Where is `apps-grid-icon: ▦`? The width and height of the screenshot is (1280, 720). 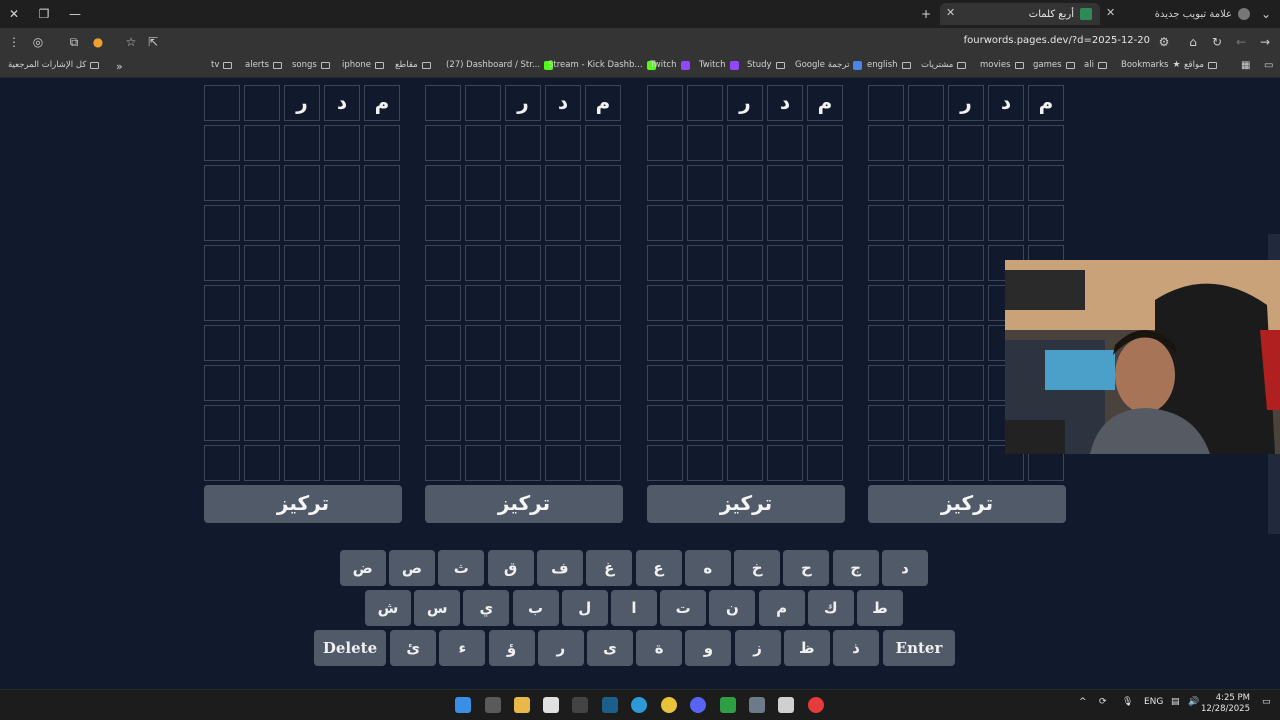 apps-grid-icon: ▦ is located at coordinates (1245, 65).